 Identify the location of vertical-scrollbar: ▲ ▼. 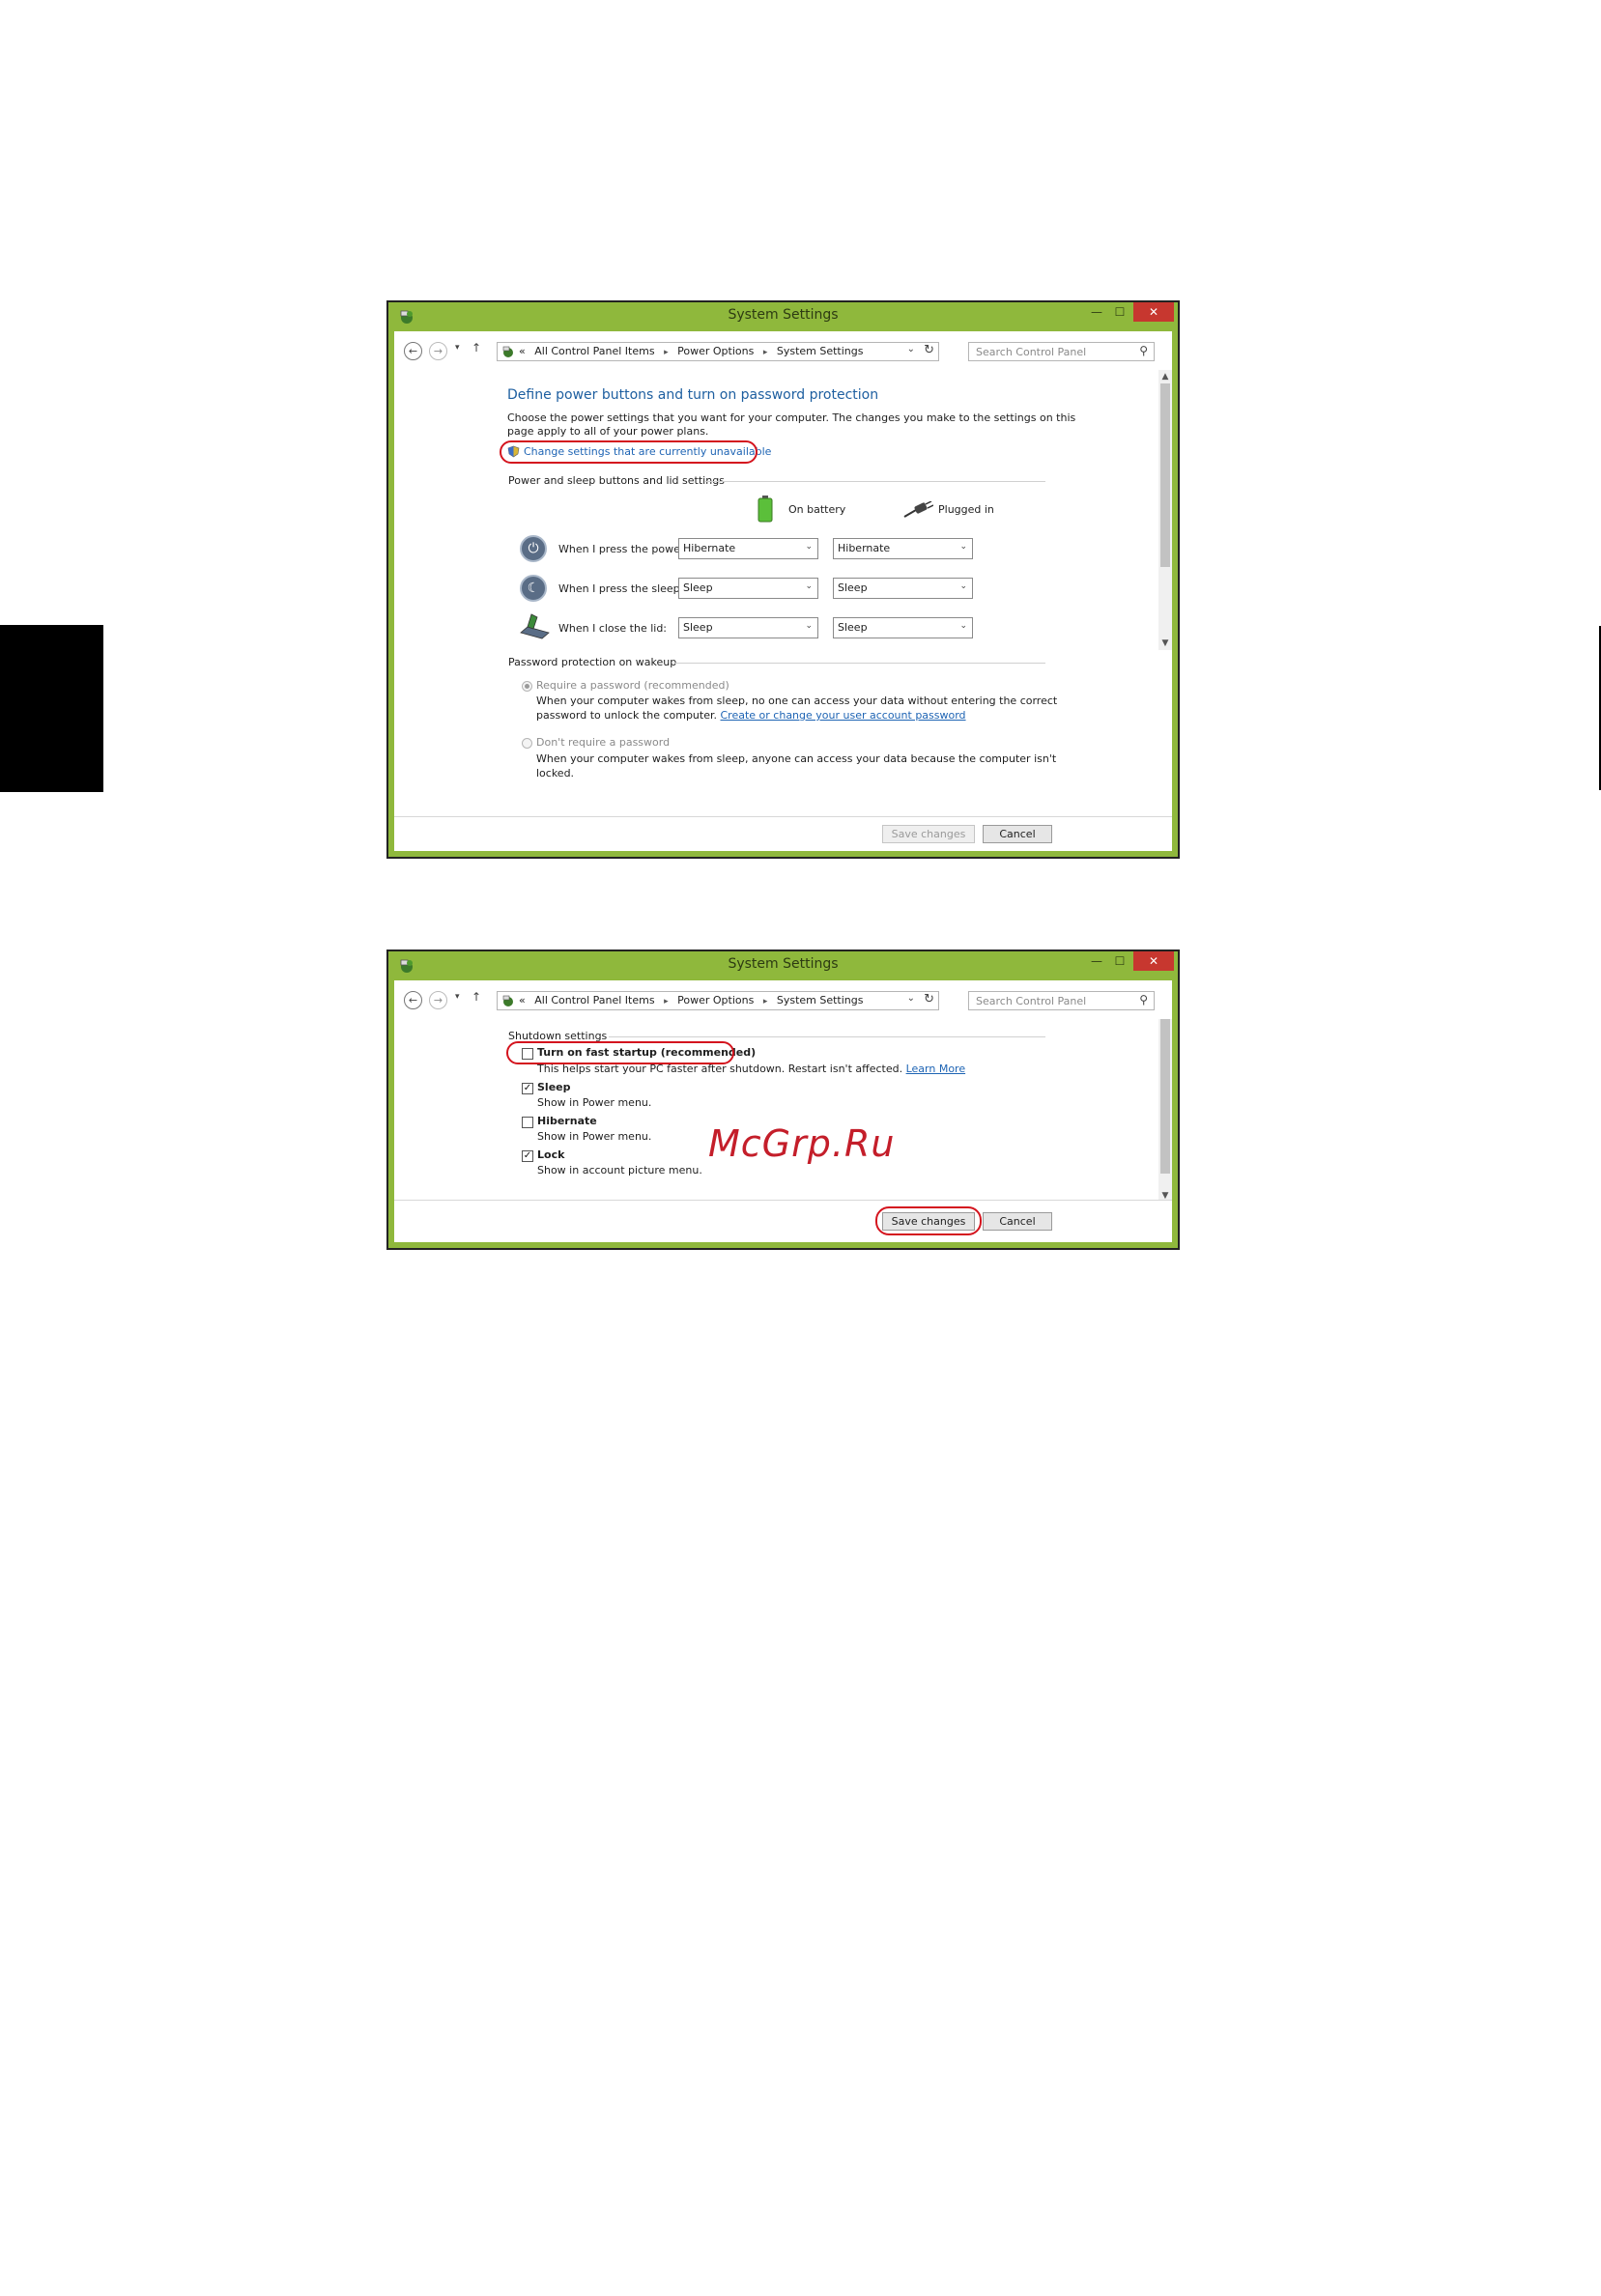
(1165, 510).